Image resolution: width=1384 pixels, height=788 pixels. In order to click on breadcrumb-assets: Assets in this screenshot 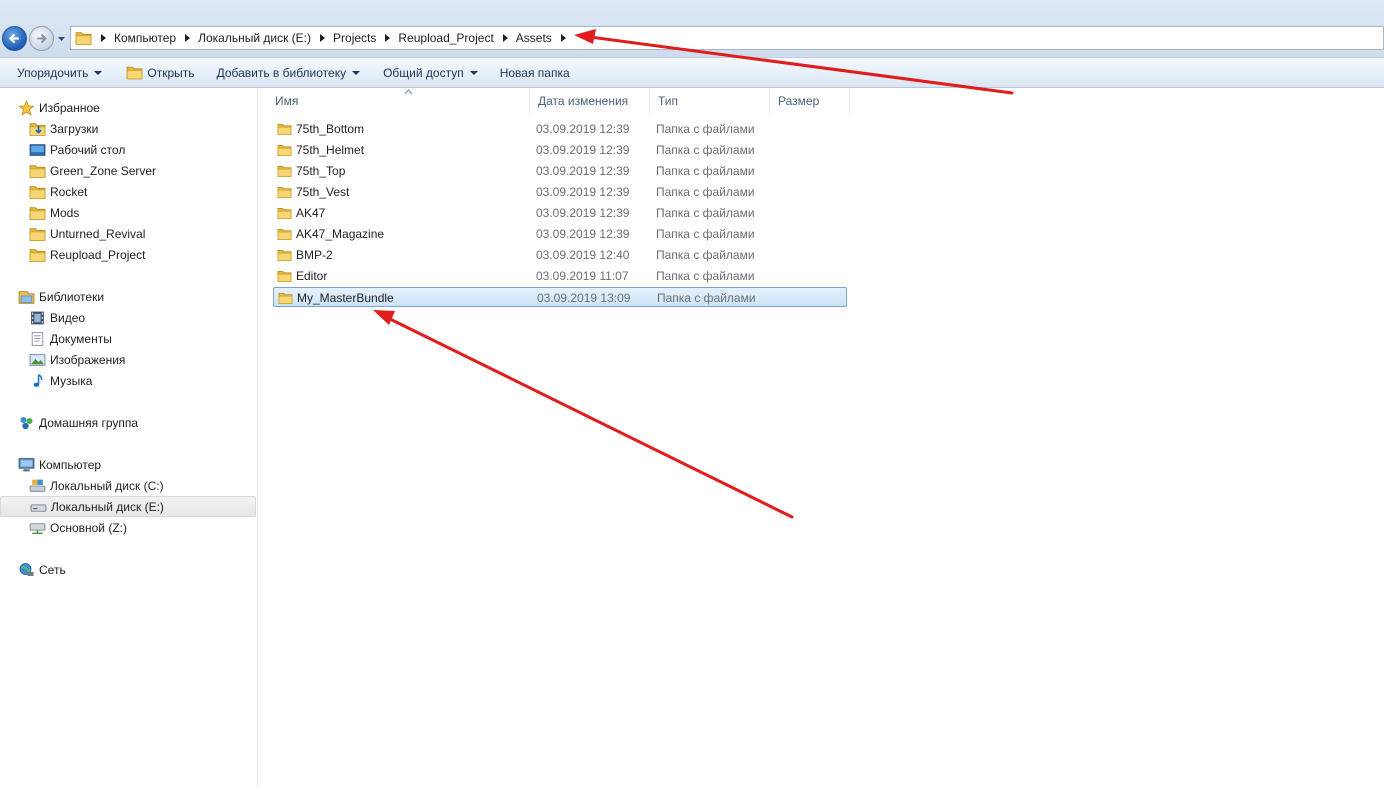, I will do `click(534, 38)`.